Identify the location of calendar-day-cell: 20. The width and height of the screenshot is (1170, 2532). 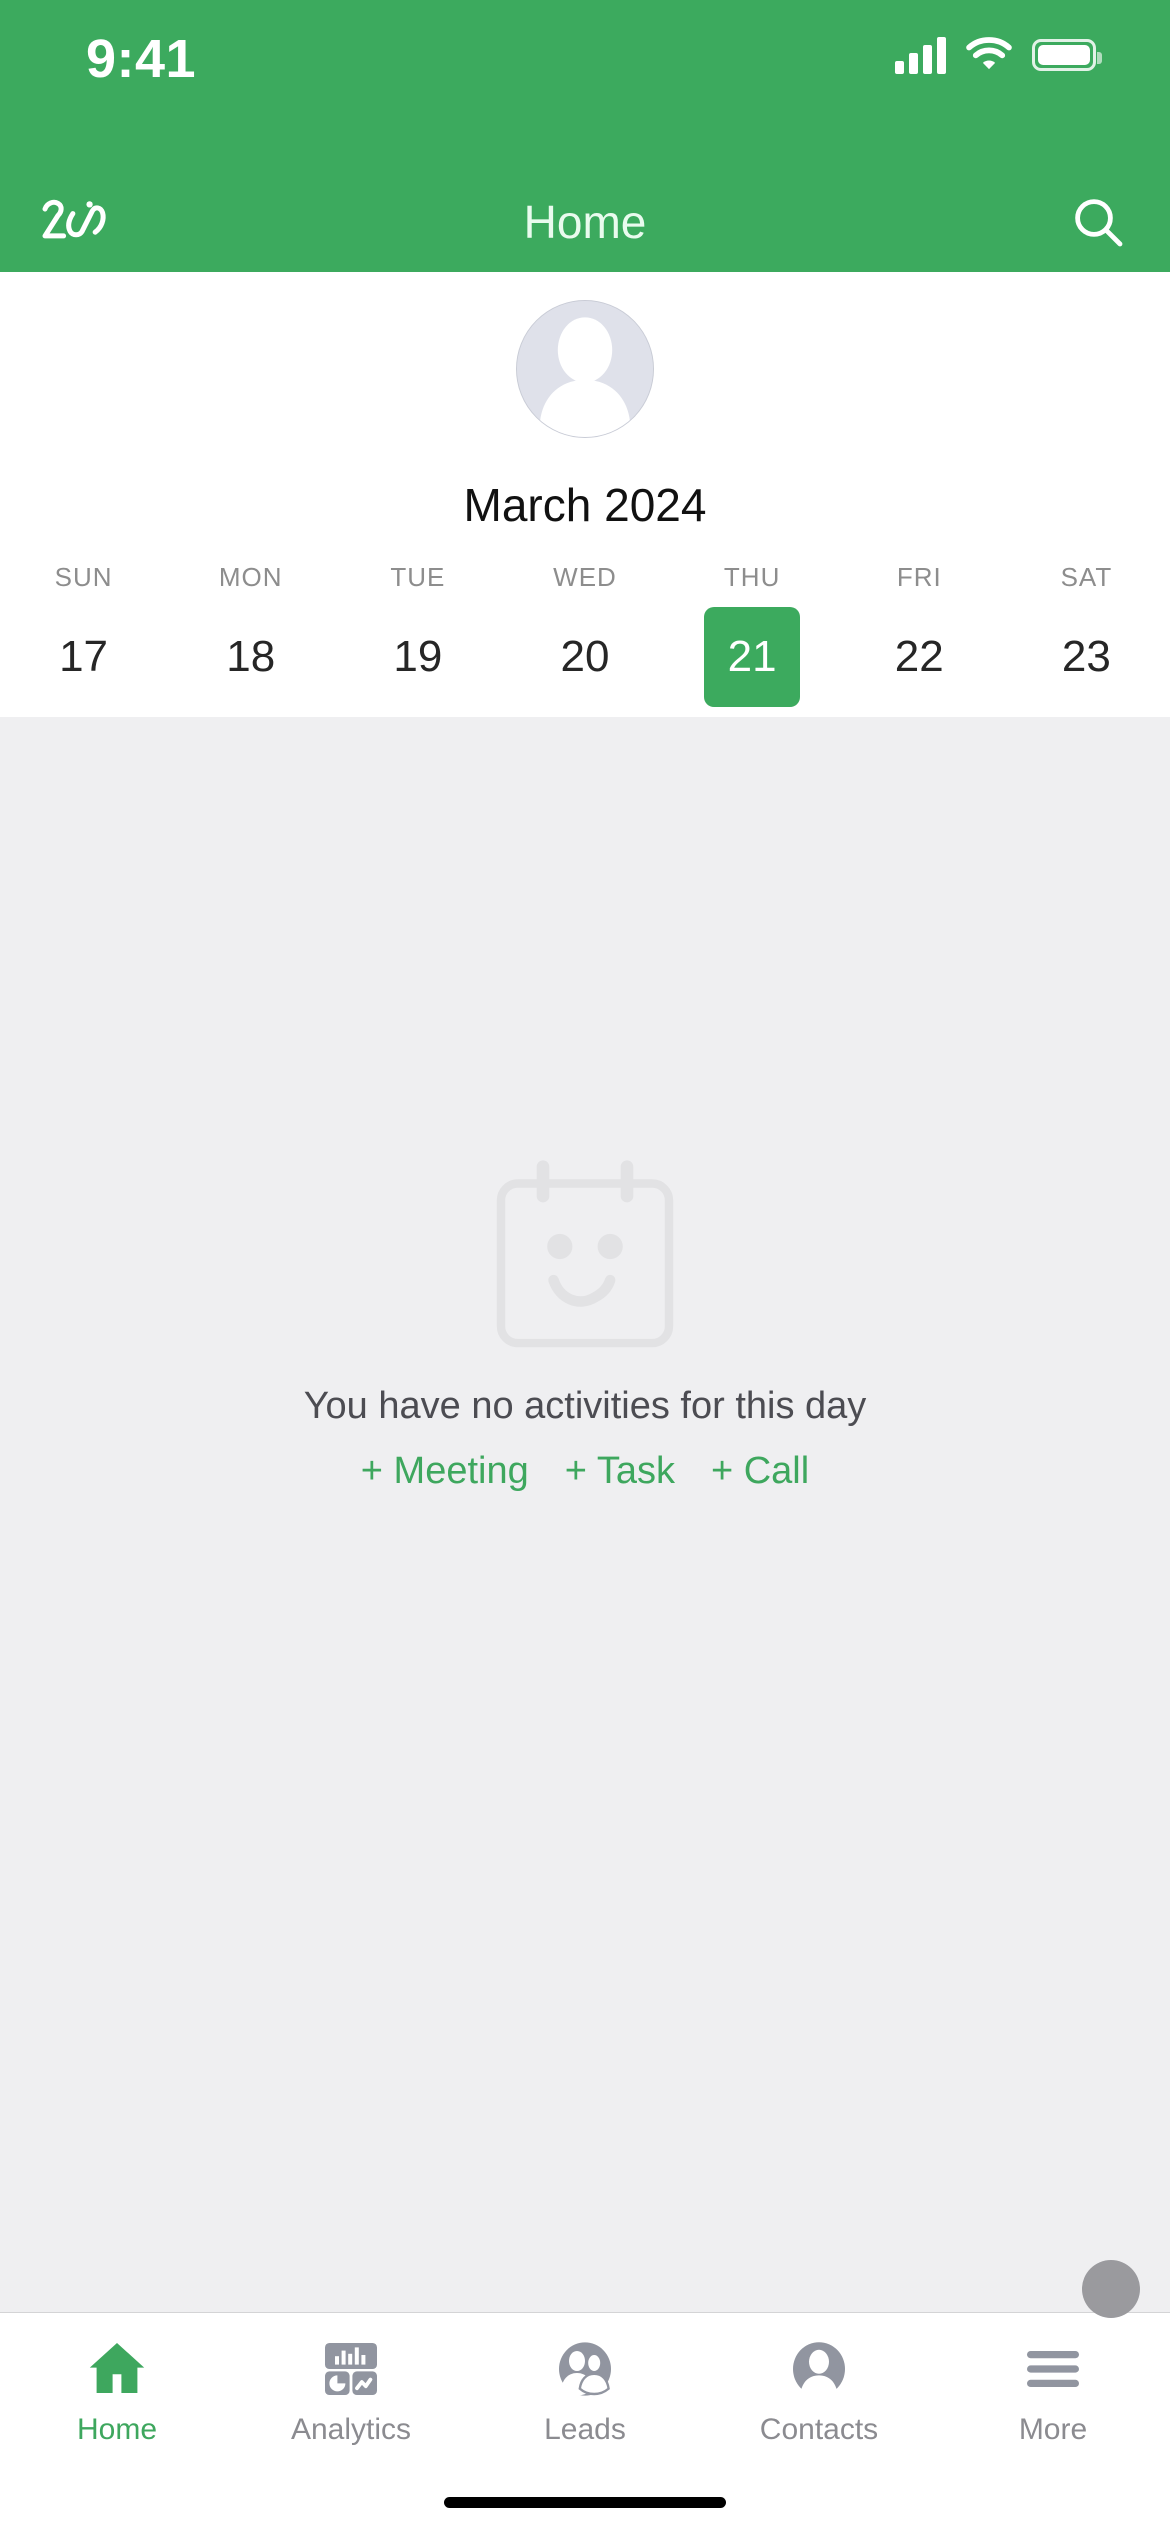
(584, 657).